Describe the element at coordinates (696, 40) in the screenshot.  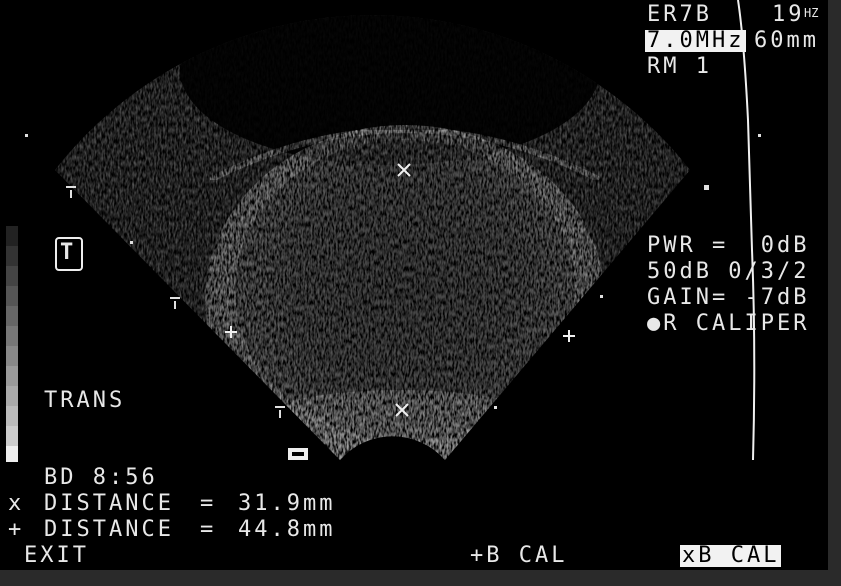
I see `frequency-label: 7.0MHz` at that location.